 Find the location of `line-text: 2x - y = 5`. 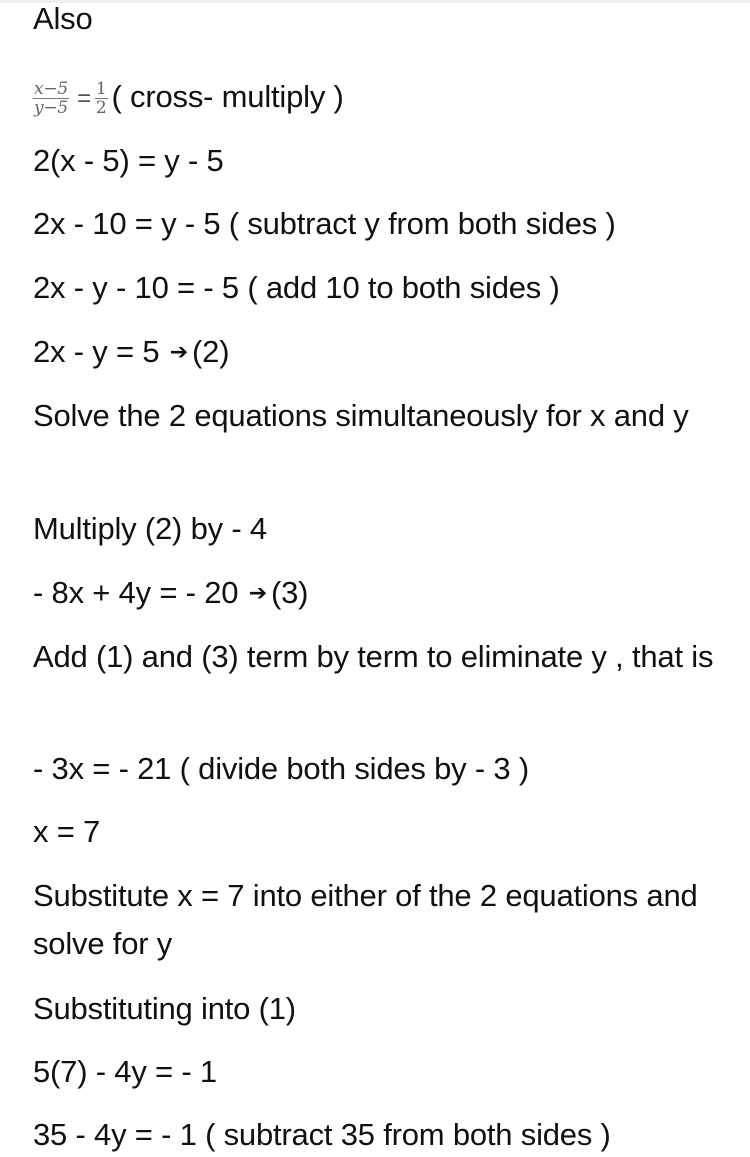

line-text: 2x - y = 5 is located at coordinates (96, 351).